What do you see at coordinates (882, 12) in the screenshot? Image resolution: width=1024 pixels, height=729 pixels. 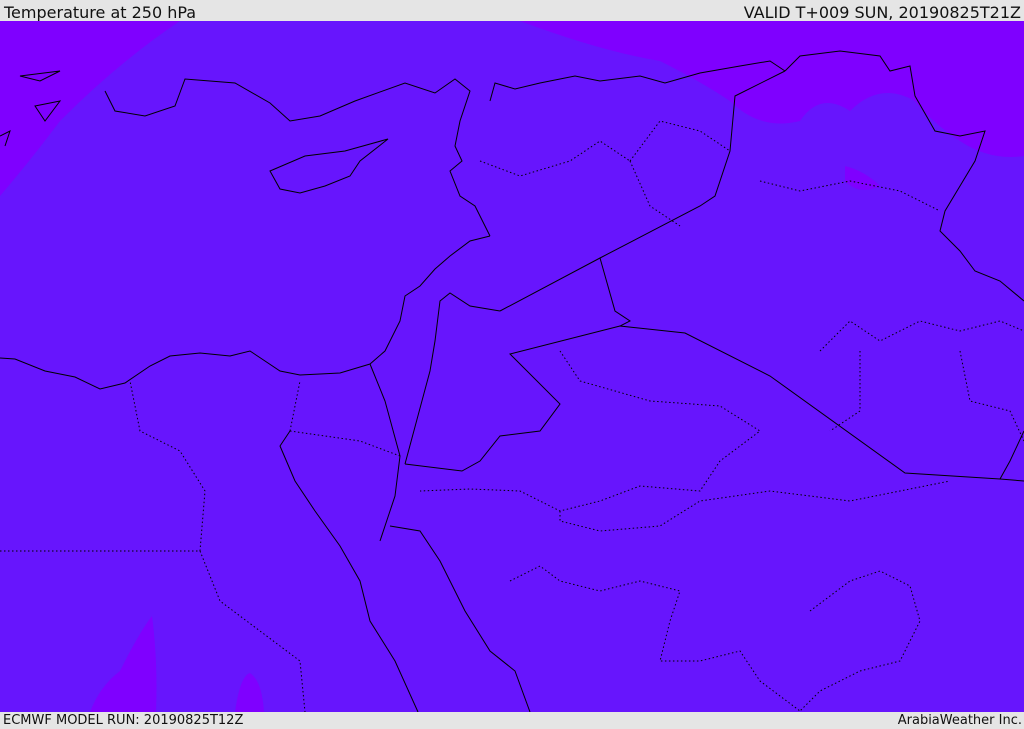 I see `valid-time: VALID T+009 SUN, 20190825T21Z` at bounding box center [882, 12].